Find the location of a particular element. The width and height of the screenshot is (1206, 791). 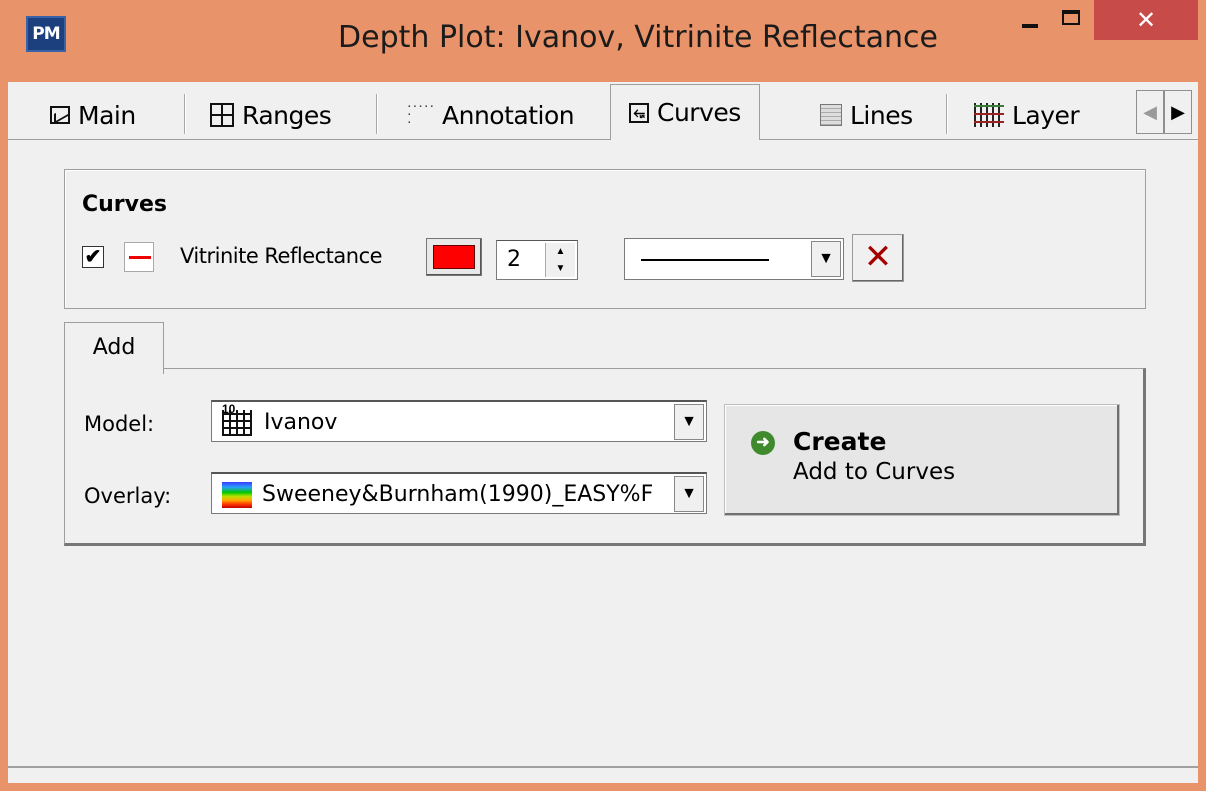

overlay-dropdown: Sweeney&Burnham(1990)_EASY%F ▼ is located at coordinates (459, 493).